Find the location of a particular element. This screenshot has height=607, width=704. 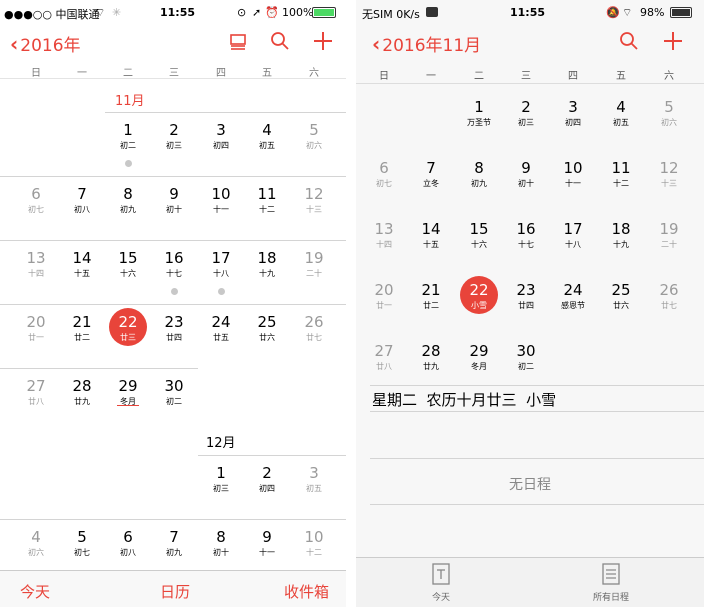

day-cell: 7 初九 is located at coordinates (174, 543).